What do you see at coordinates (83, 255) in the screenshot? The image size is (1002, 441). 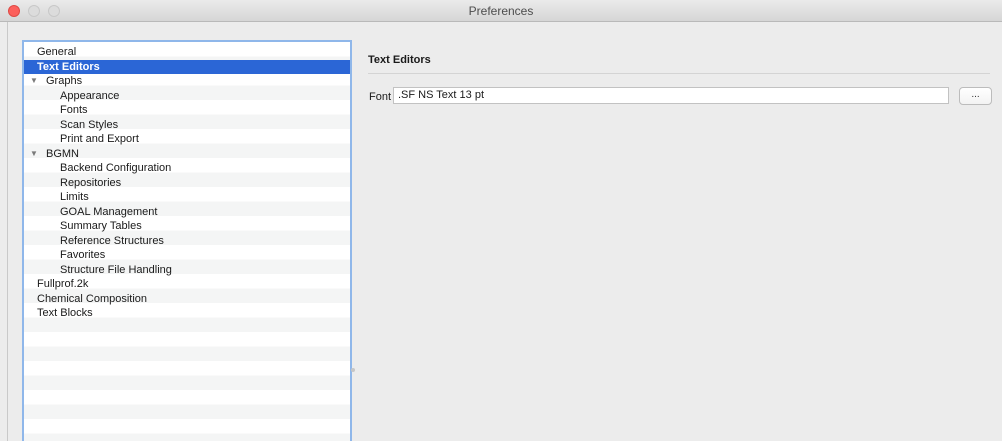 I see `tree-item-label: Favorites` at bounding box center [83, 255].